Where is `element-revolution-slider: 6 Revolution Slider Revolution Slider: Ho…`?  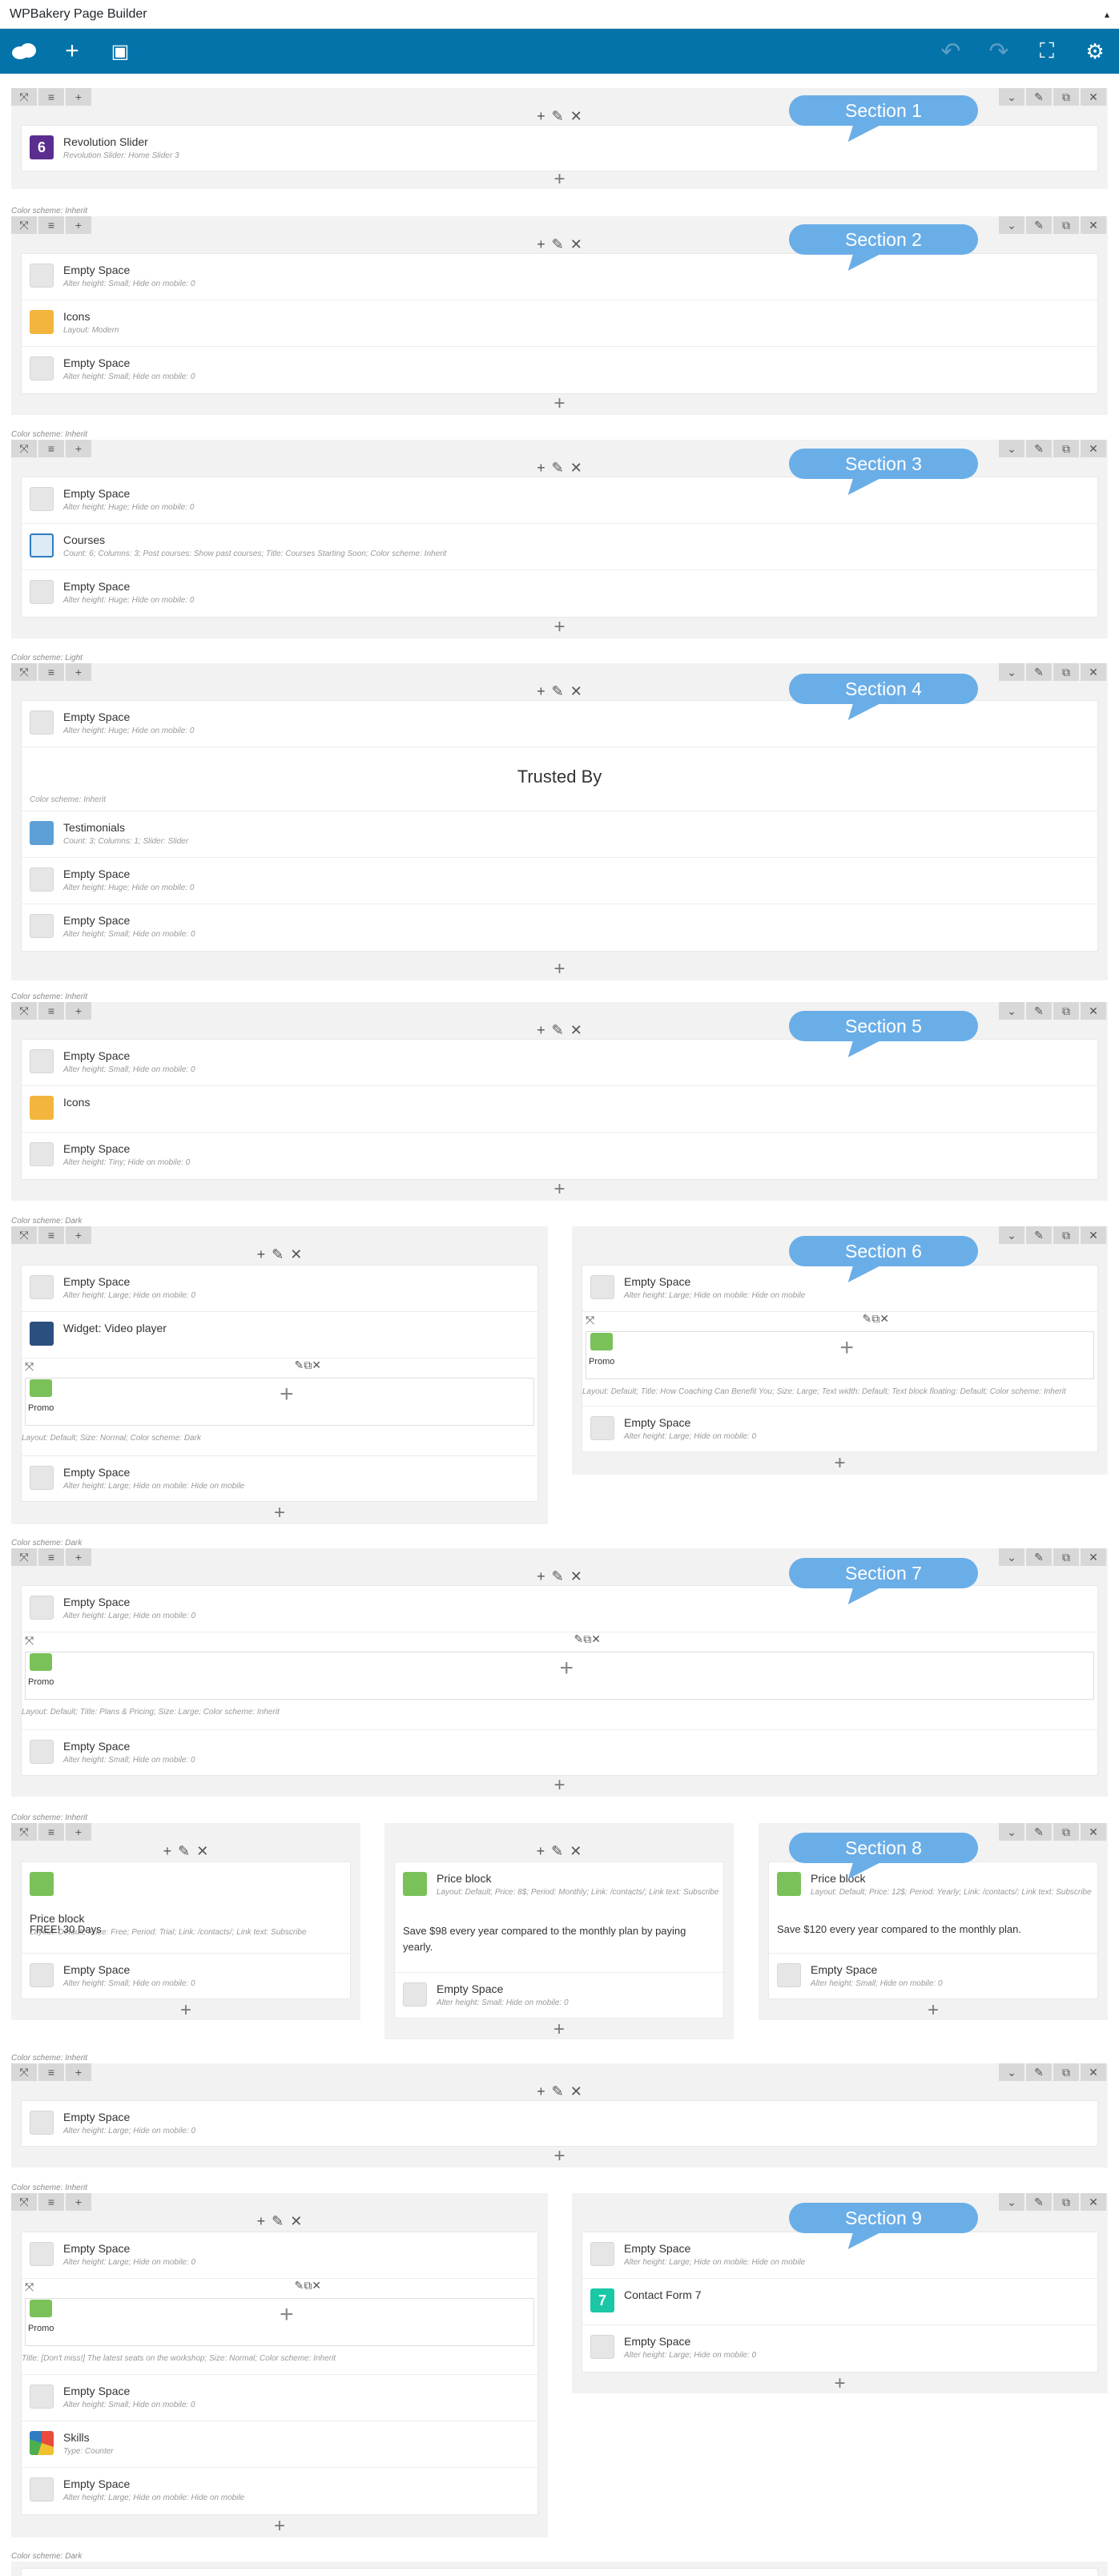
element-revolution-slider: 6 Revolution Slider Revolution Slider: Ho… is located at coordinates (559, 149).